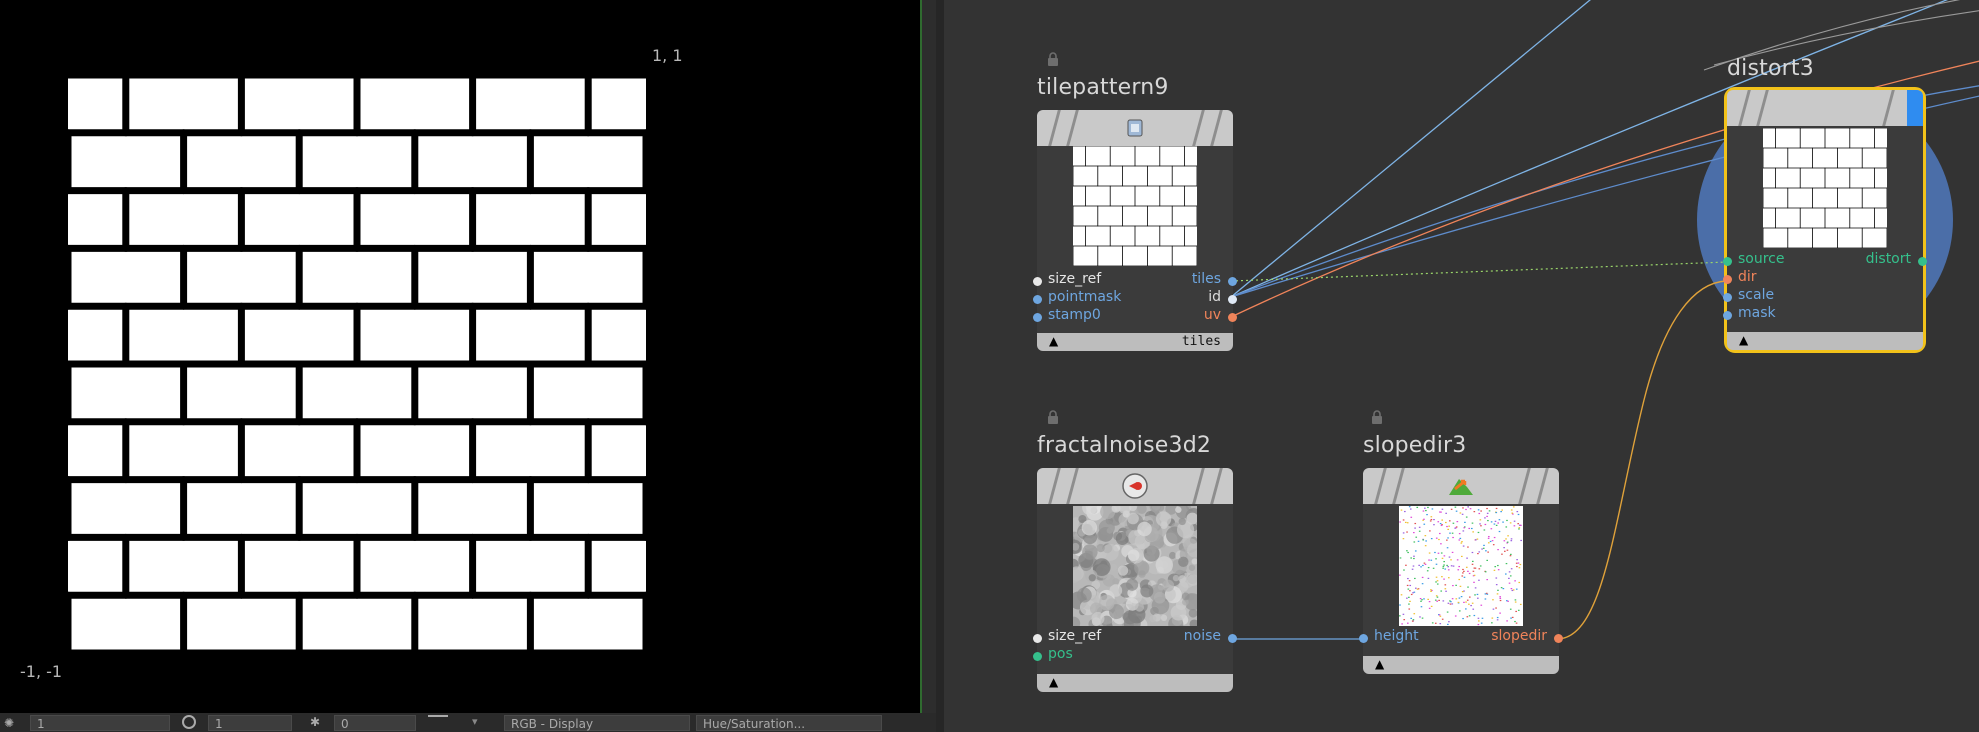  I want to click on colorspace-value: RGB - Display, so click(552, 724).